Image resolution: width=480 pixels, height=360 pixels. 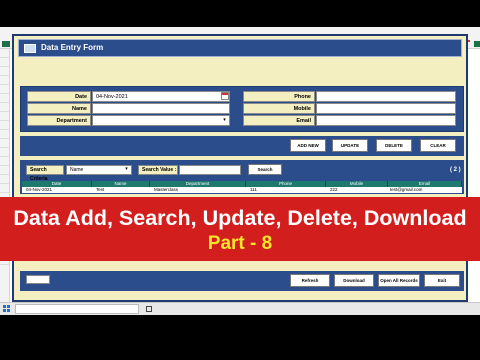 I want to click on phone-field, so click(x=386, y=96).